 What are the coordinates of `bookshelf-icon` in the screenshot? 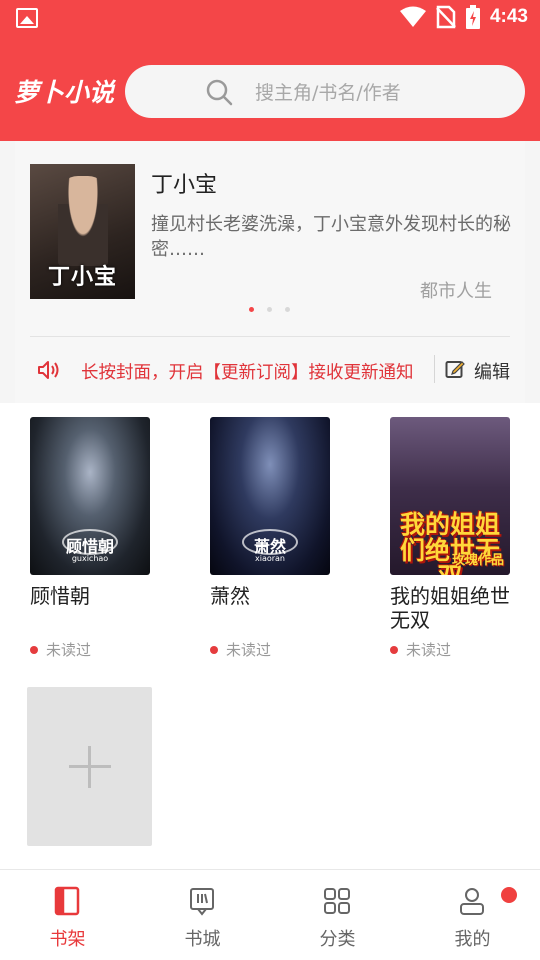 It's located at (67, 901).